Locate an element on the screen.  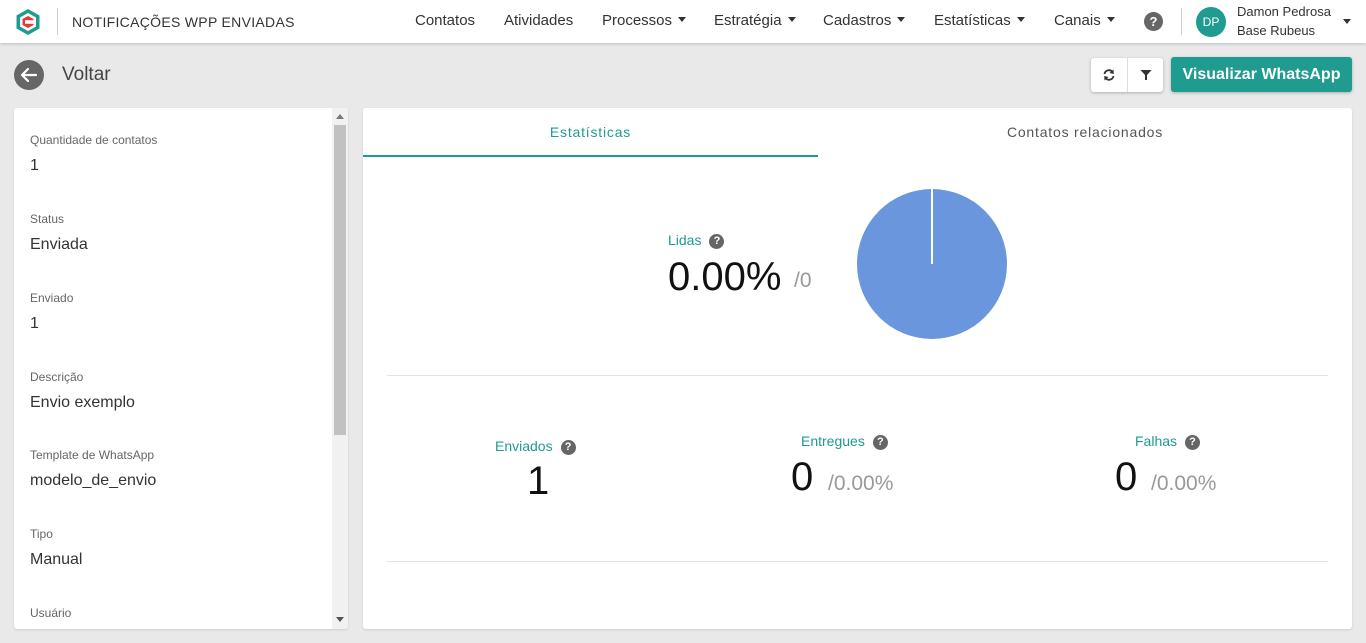
user-name: Damon Pedrosa is located at coordinates (1284, 11).